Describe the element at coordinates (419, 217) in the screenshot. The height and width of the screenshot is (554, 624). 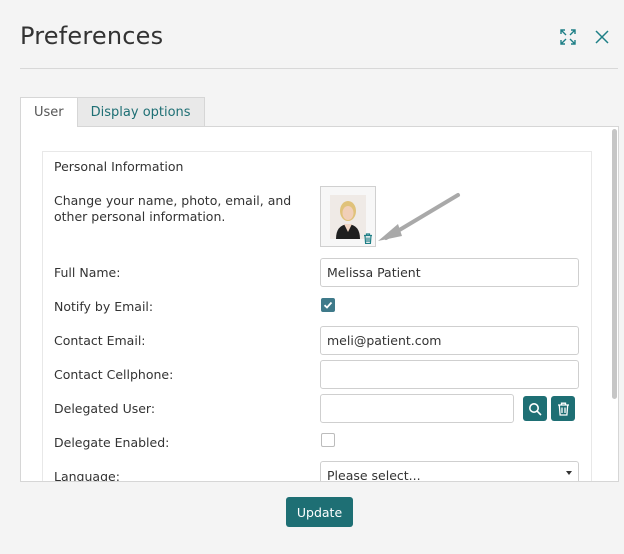
I see `pointer-arrow-icon` at that location.